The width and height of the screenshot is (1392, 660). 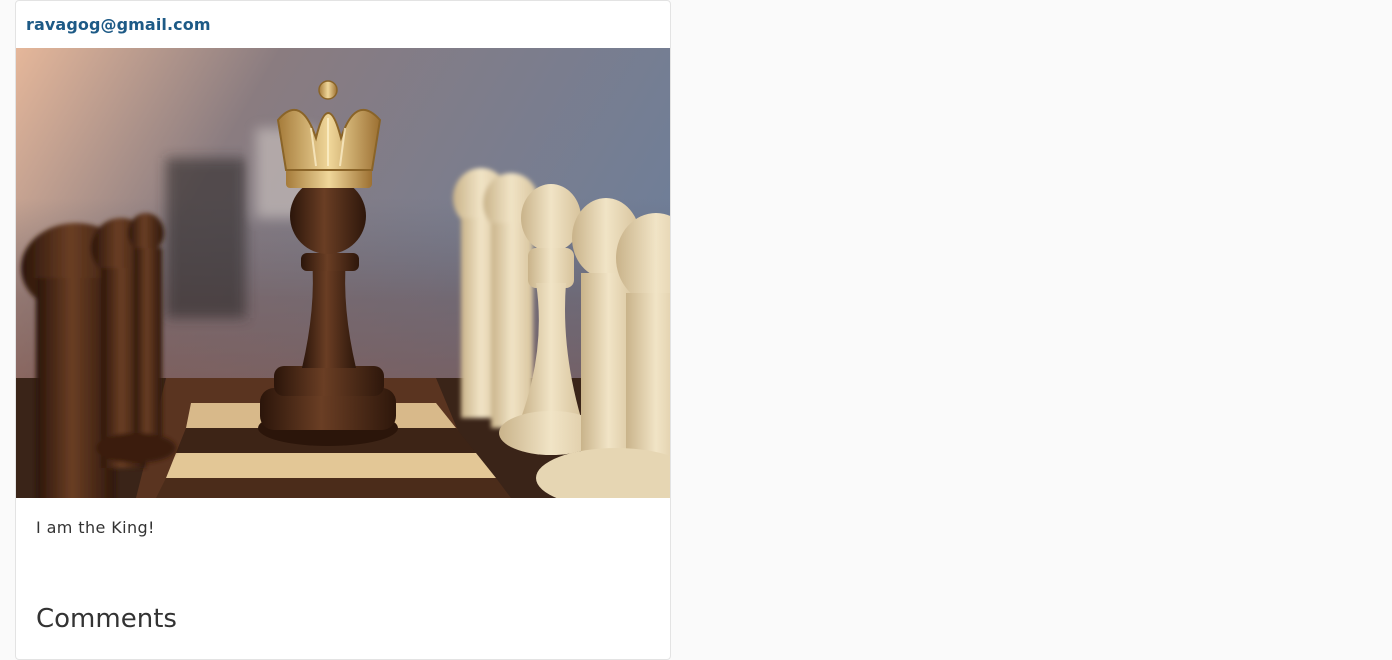 What do you see at coordinates (95, 527) in the screenshot?
I see `post-caption: I am the King!` at bounding box center [95, 527].